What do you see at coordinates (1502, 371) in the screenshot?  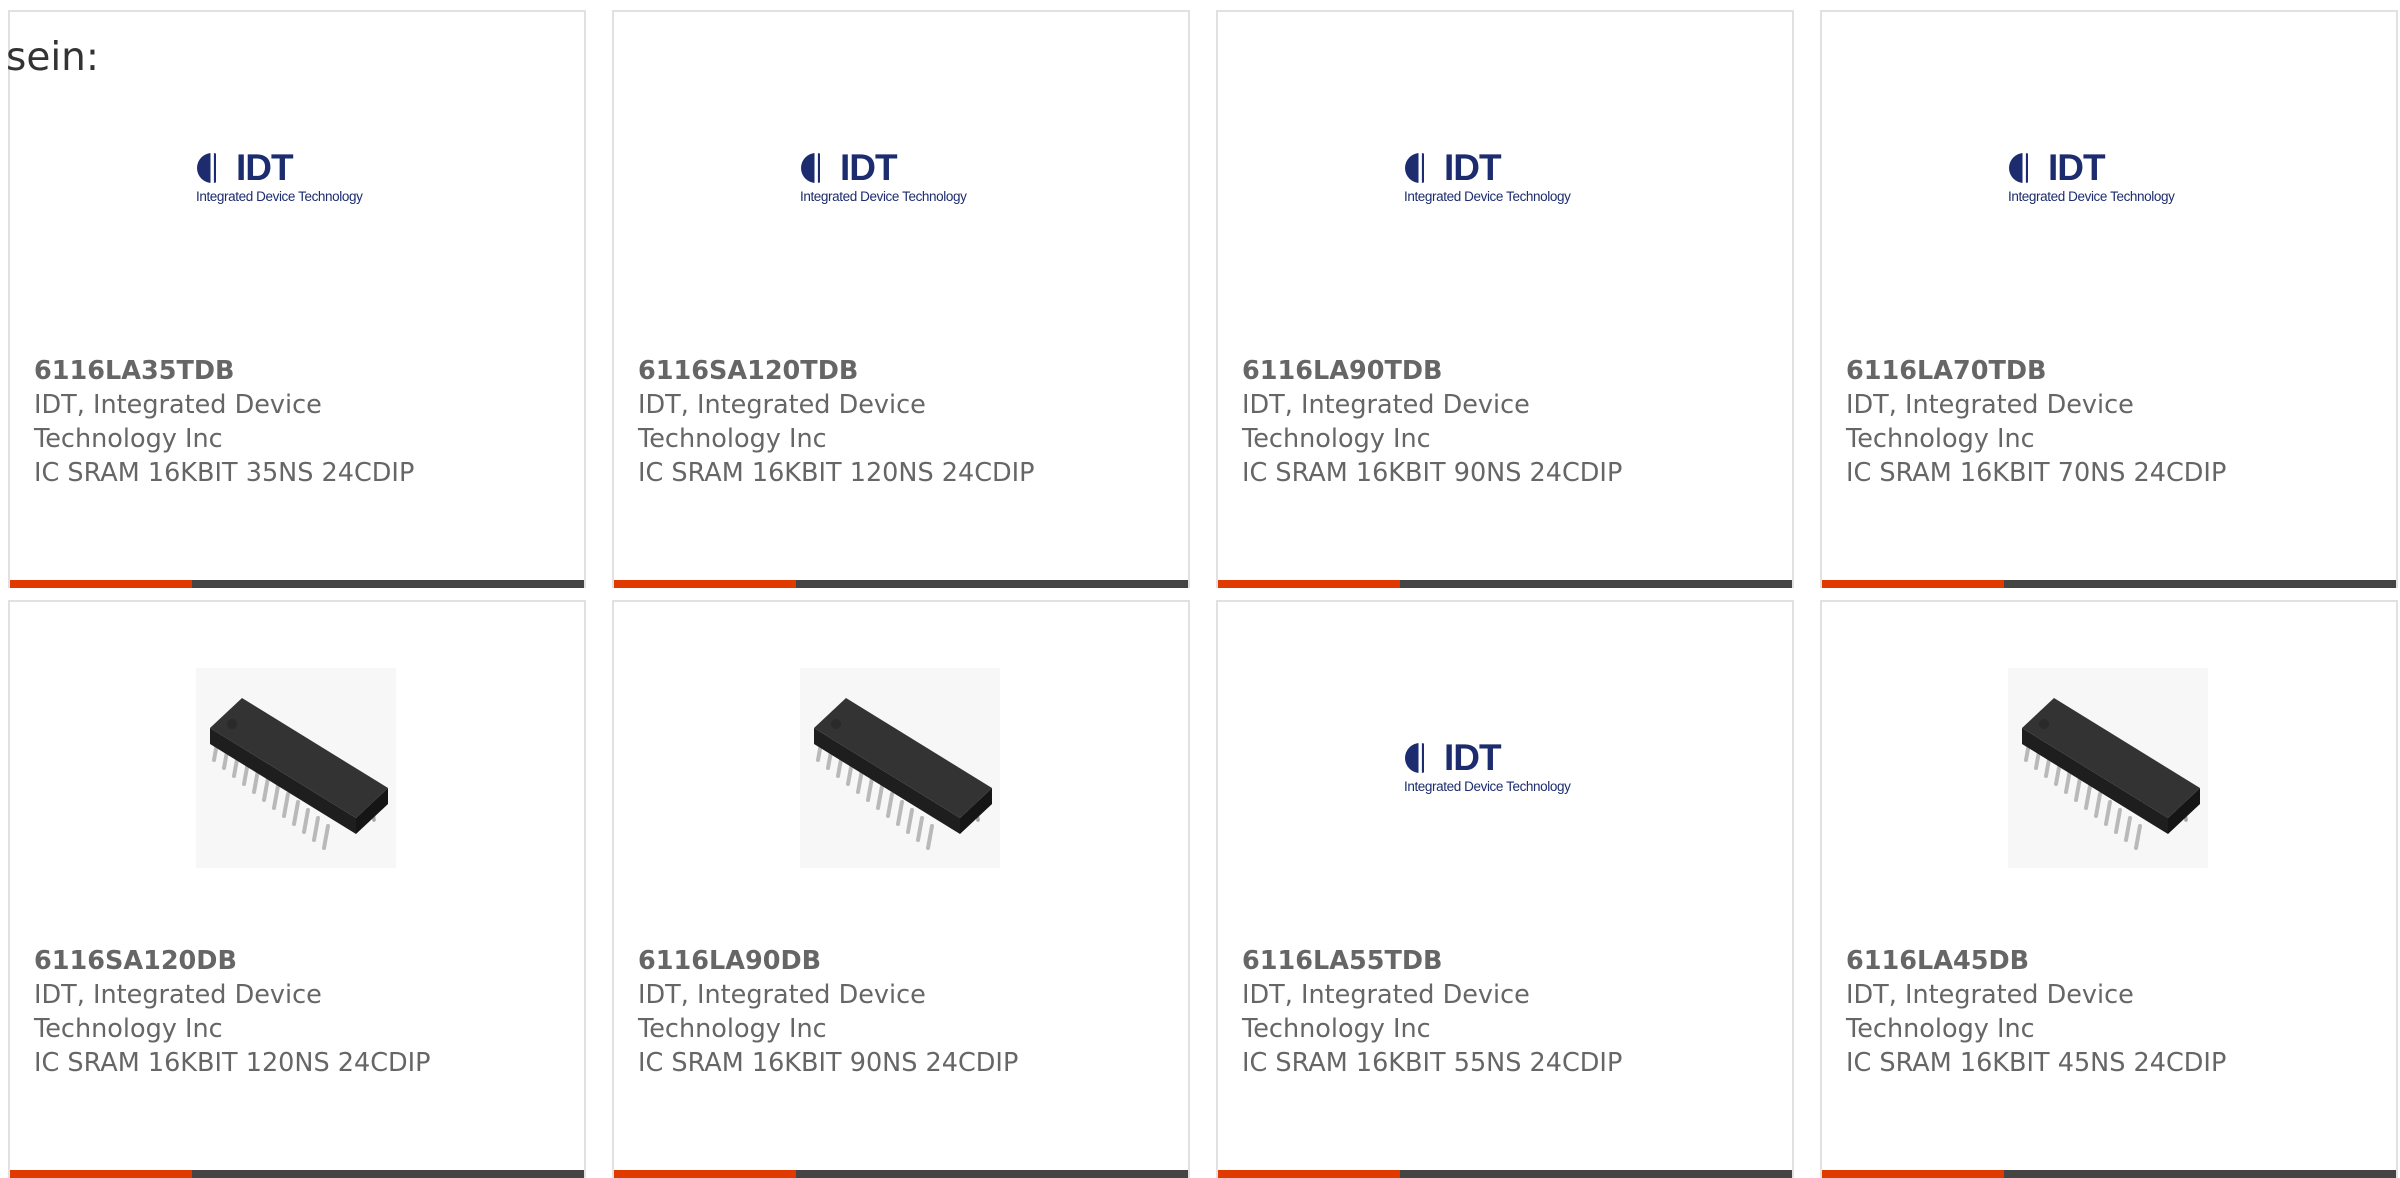 I see `product-part-number: 6116LA90TDB` at bounding box center [1502, 371].